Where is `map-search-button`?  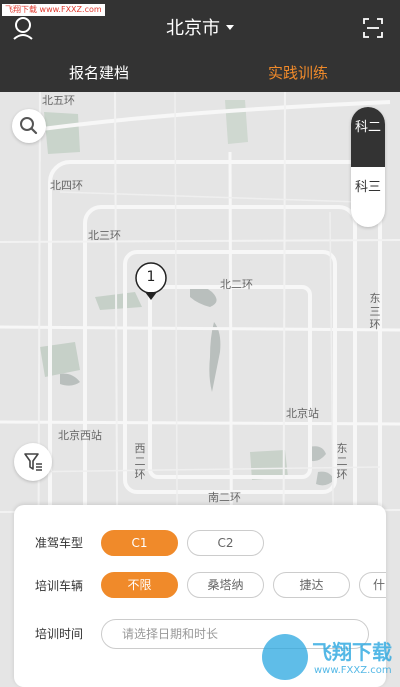 map-search-button is located at coordinates (29, 126).